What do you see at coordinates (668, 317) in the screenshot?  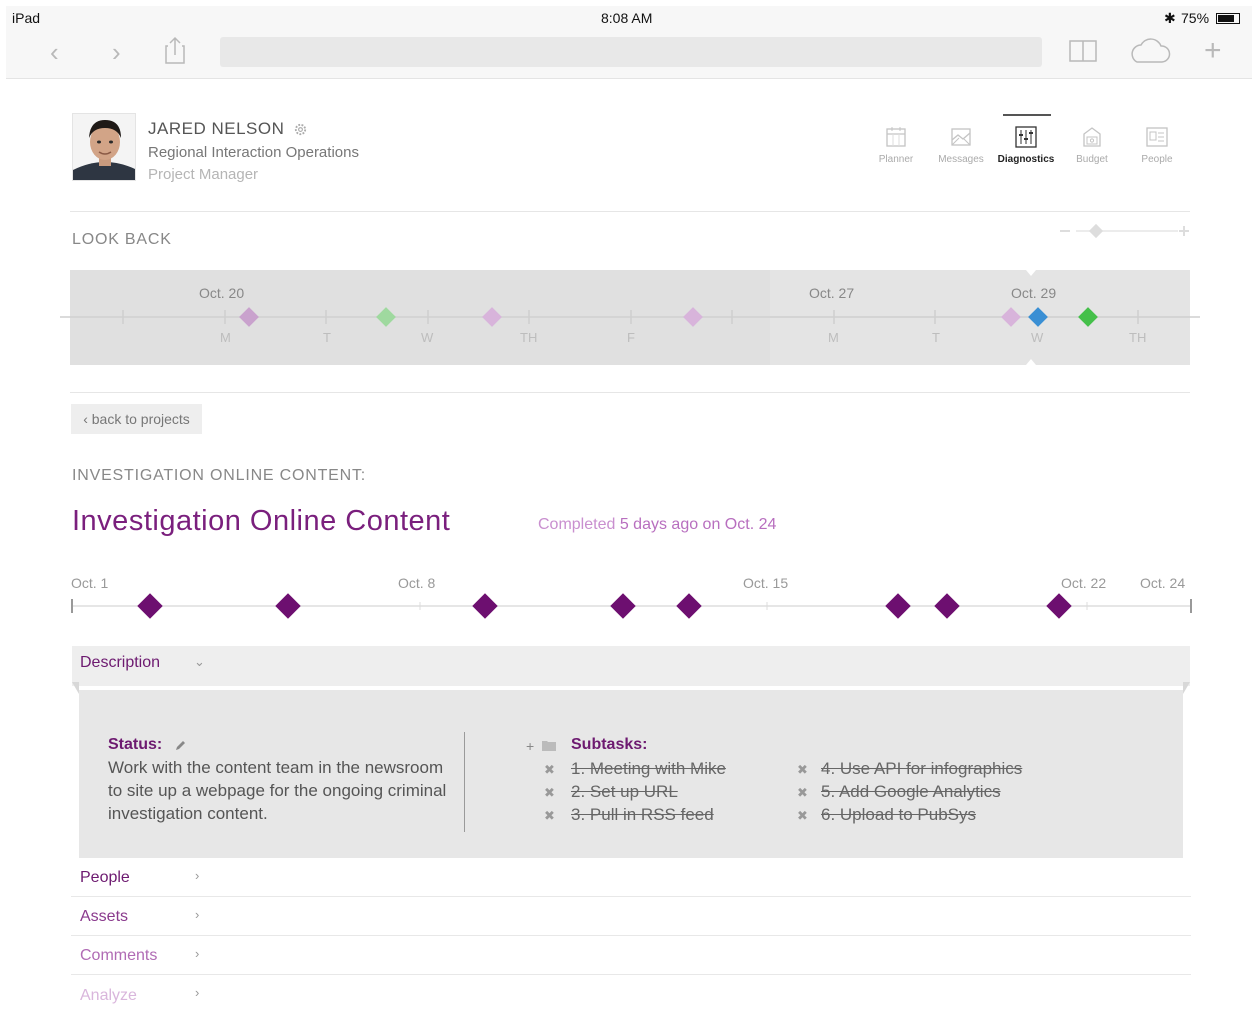 I see `look-back-markers` at bounding box center [668, 317].